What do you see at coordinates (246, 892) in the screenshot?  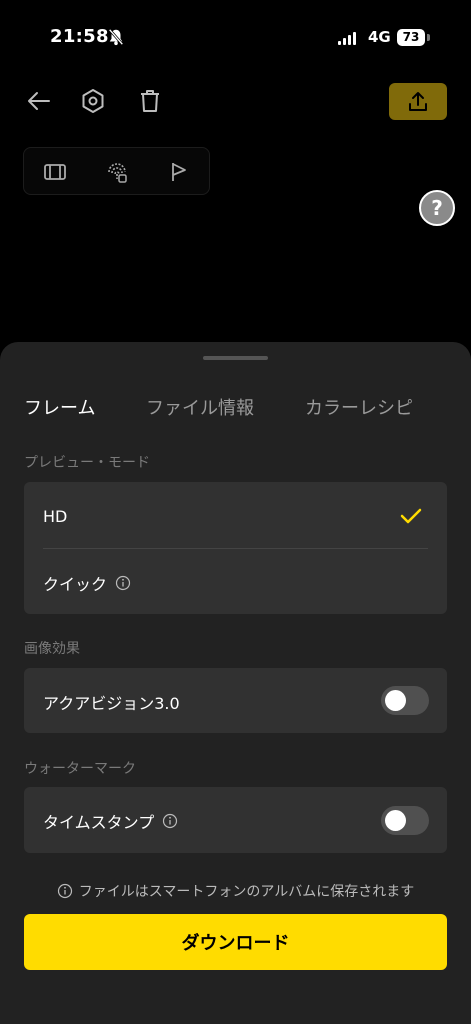 I see `save-note-text: ファイルはスマートフォンのアルバムに保存されます` at bounding box center [246, 892].